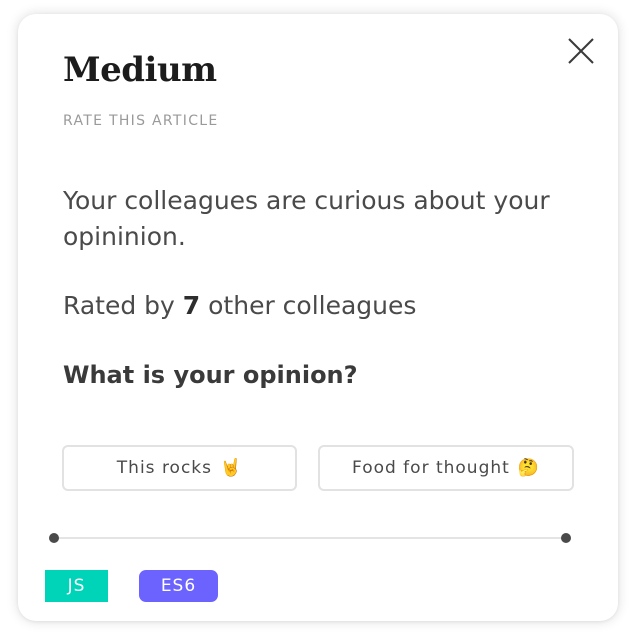  What do you see at coordinates (141, 121) in the screenshot?
I see `card-subtitle: RATE THIS ARTICLE` at bounding box center [141, 121].